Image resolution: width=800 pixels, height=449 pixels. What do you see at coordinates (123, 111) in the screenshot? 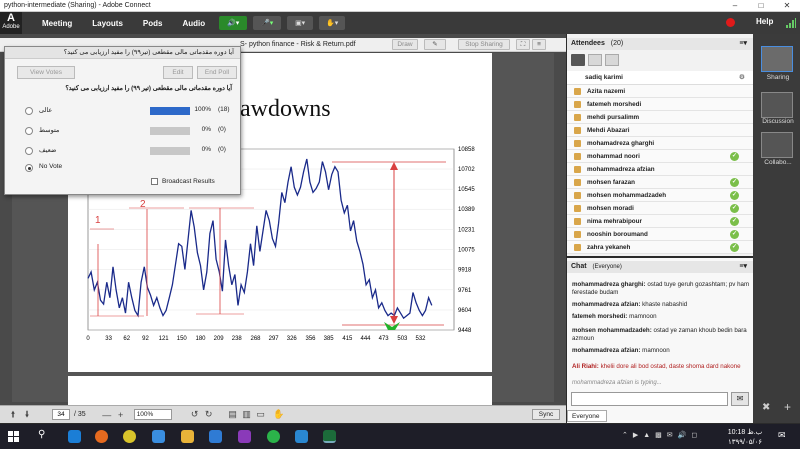
I see `poll-option: عالی 100% (18)` at bounding box center [123, 111].